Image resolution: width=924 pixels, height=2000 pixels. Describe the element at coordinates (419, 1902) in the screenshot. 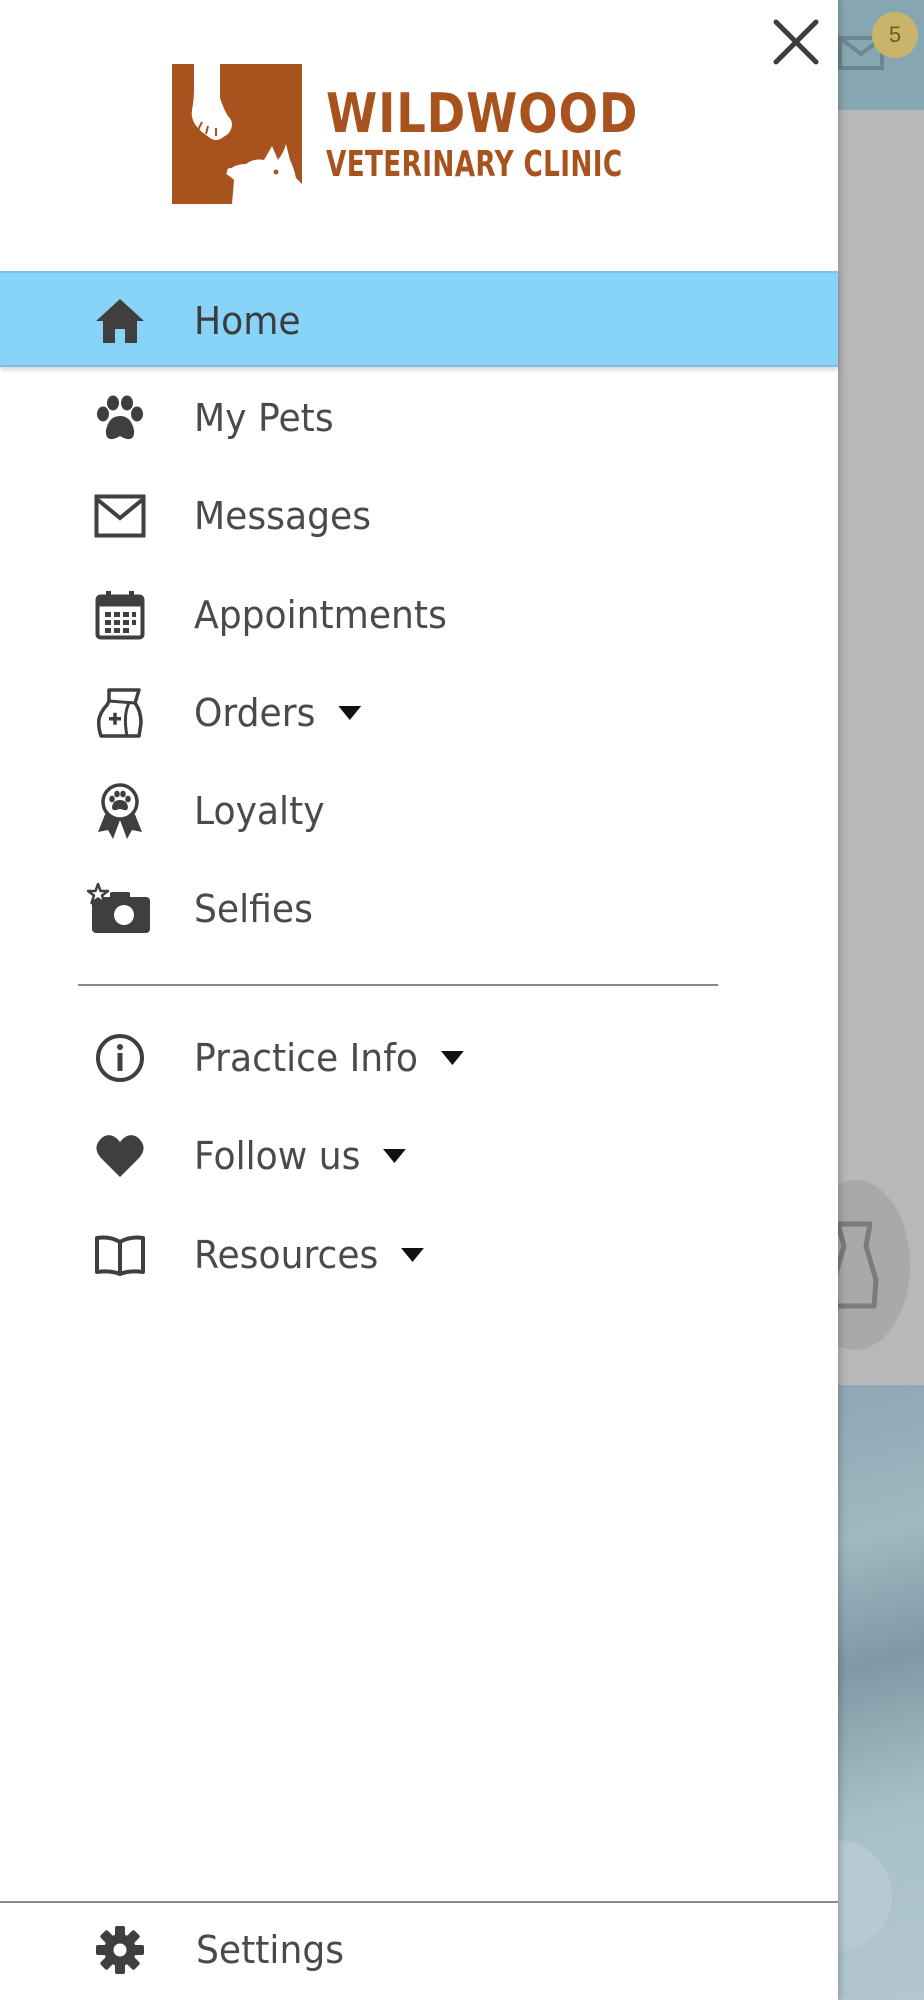

I see `settings-divider` at that location.